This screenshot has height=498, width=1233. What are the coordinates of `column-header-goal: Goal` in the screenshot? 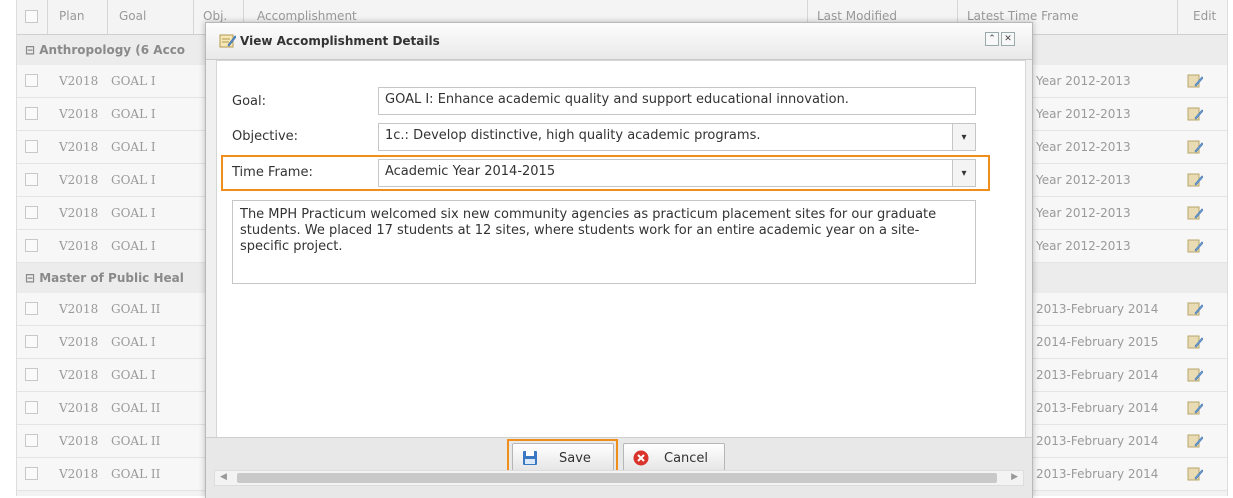 It's located at (132, 16).